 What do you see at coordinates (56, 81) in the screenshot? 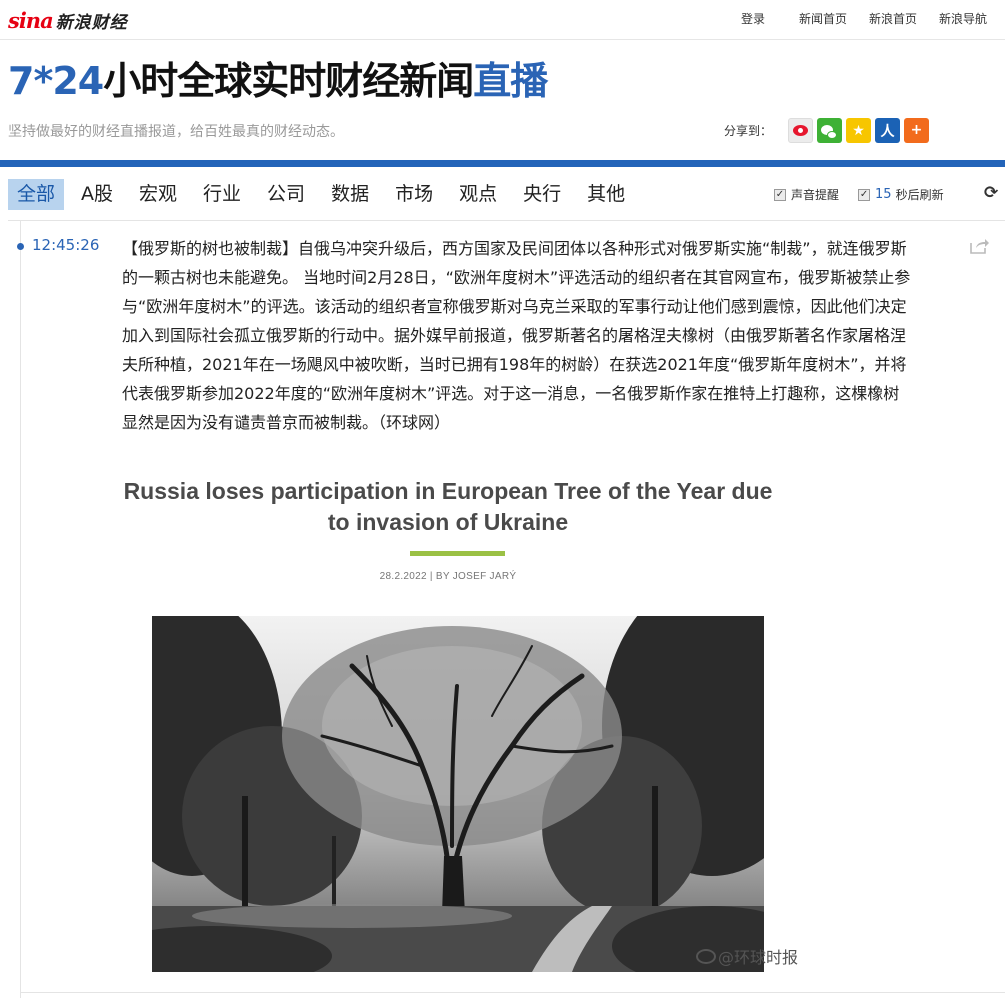
I see `page-title-prefix: 7*24` at bounding box center [56, 81].